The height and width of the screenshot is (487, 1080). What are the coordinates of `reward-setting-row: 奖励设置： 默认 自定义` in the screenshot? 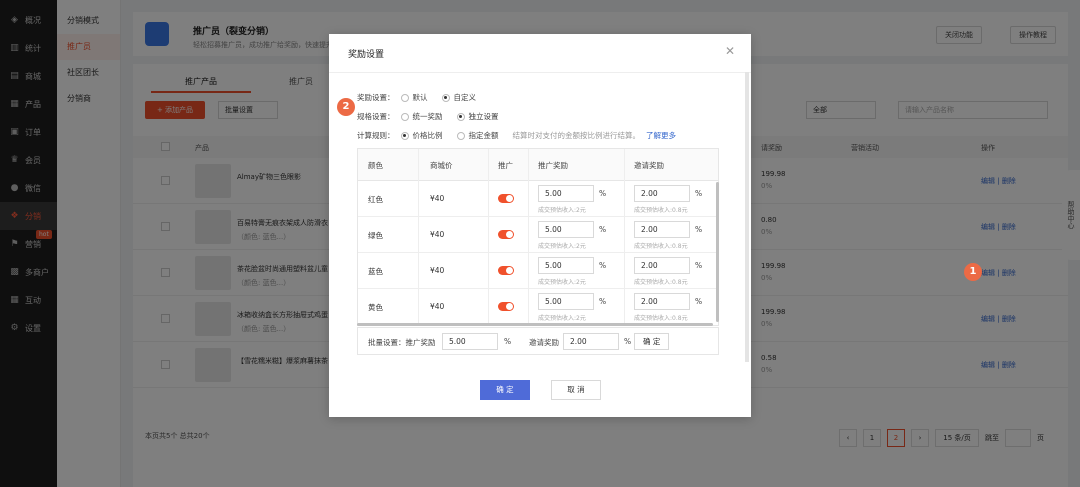 It's located at (416, 97).